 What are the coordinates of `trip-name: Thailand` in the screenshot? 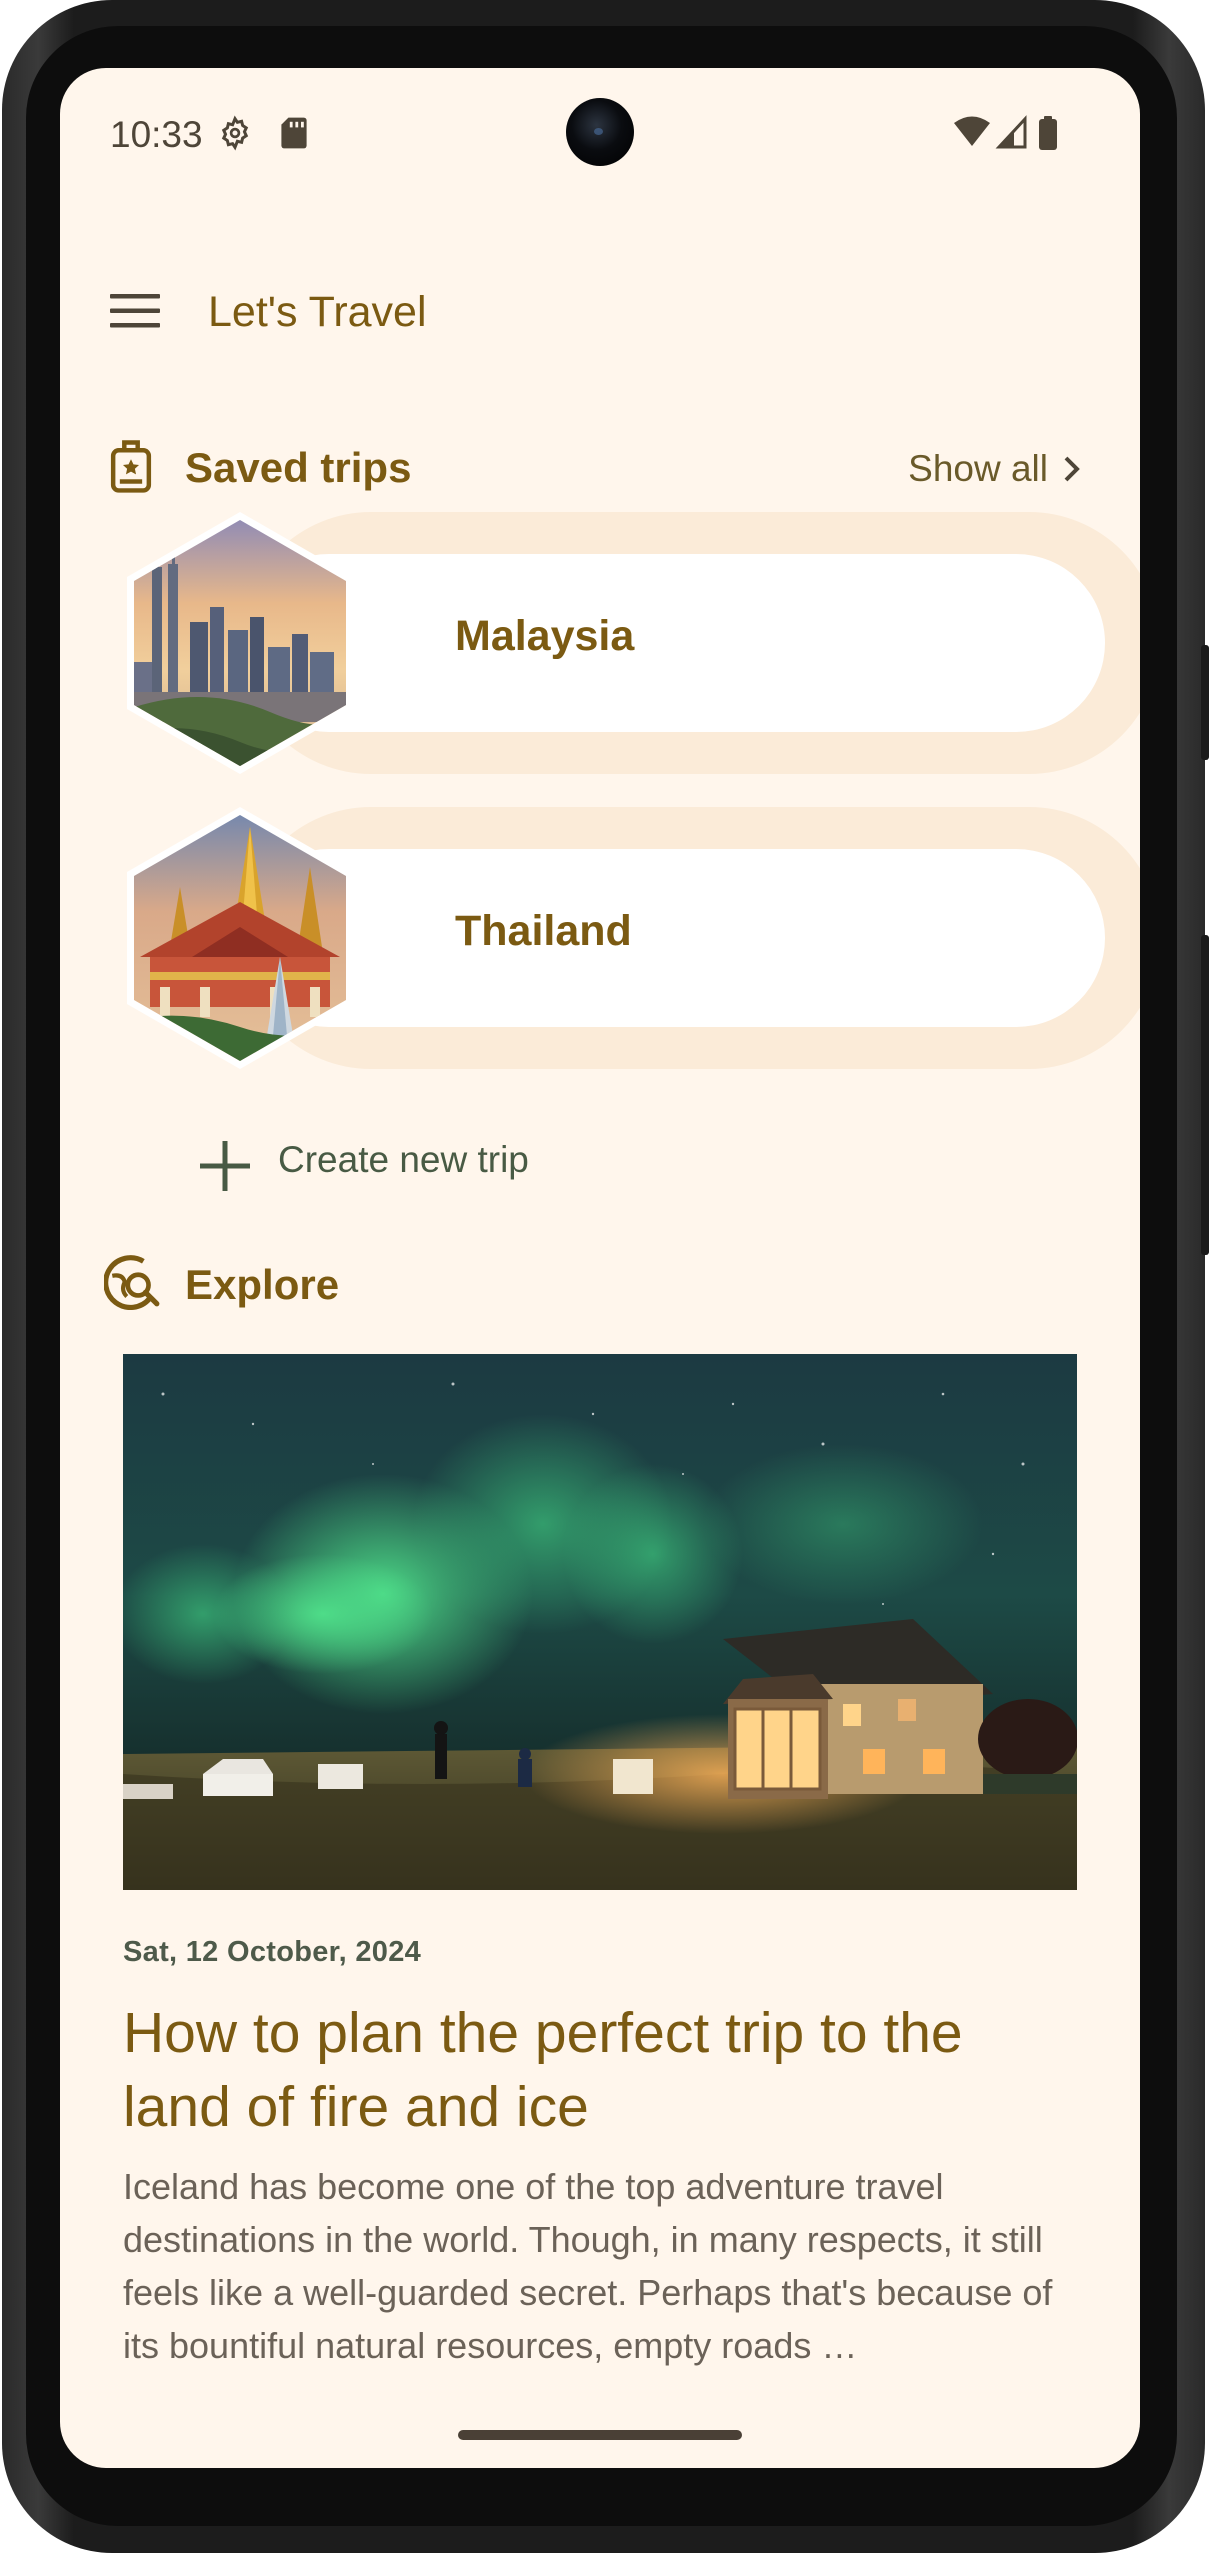 It's located at (543, 931).